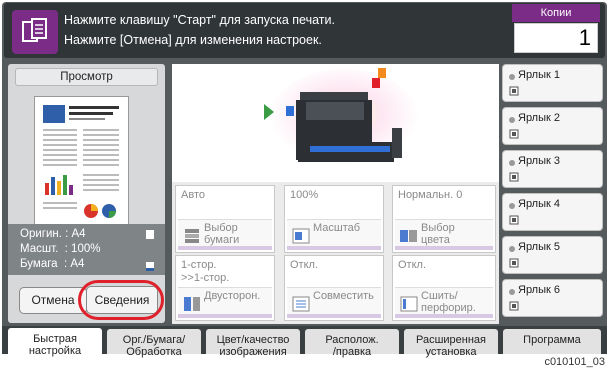  I want to click on tab-quick-setup: Быстрая настройка, so click(55, 342).